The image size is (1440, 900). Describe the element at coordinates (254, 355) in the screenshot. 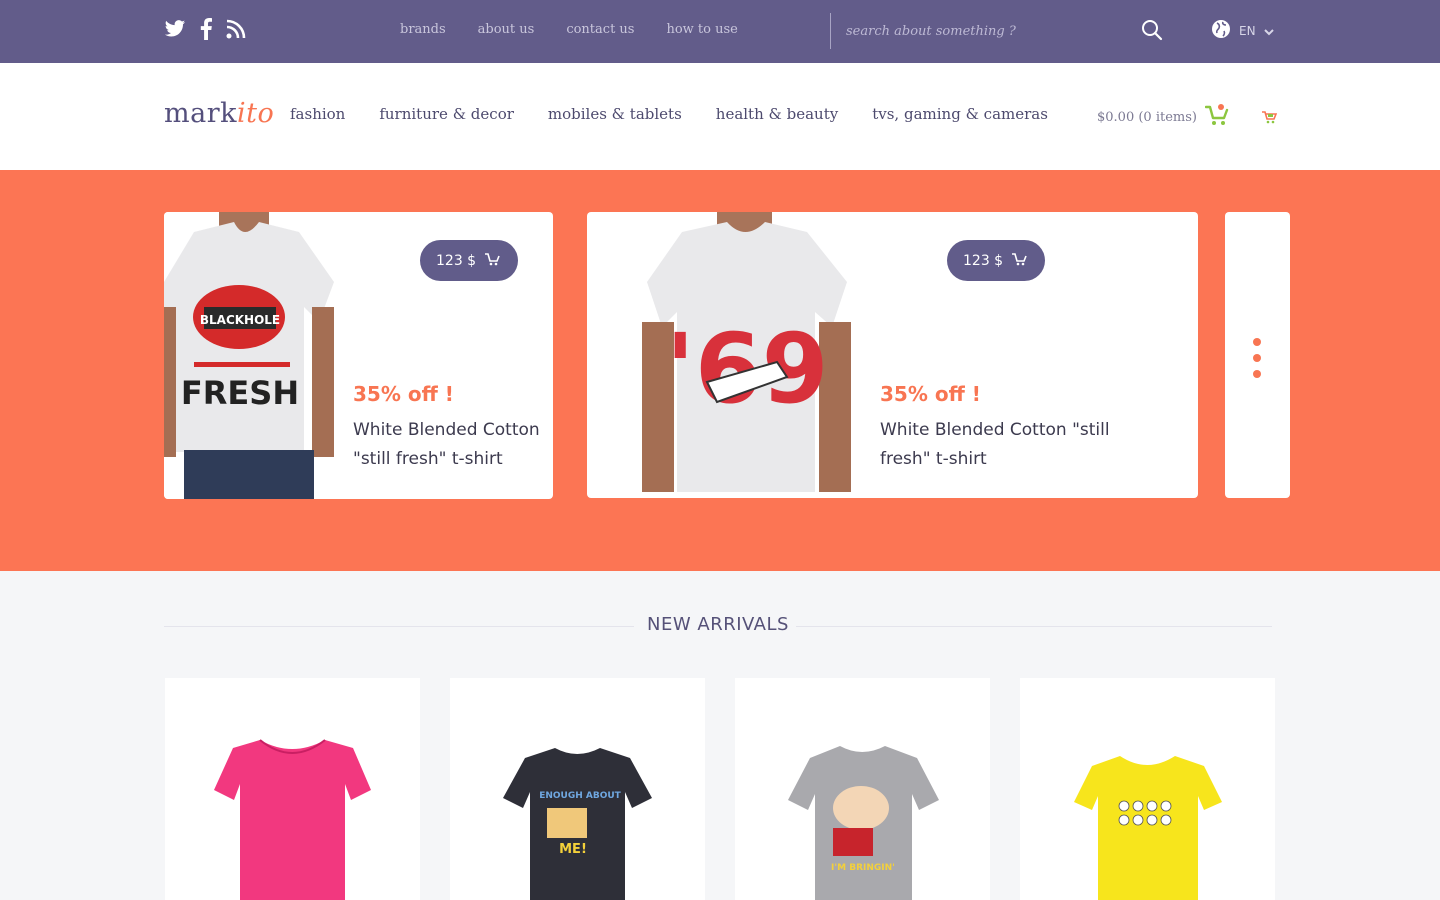

I see `product-image: BLACKHOLE FRESH` at that location.